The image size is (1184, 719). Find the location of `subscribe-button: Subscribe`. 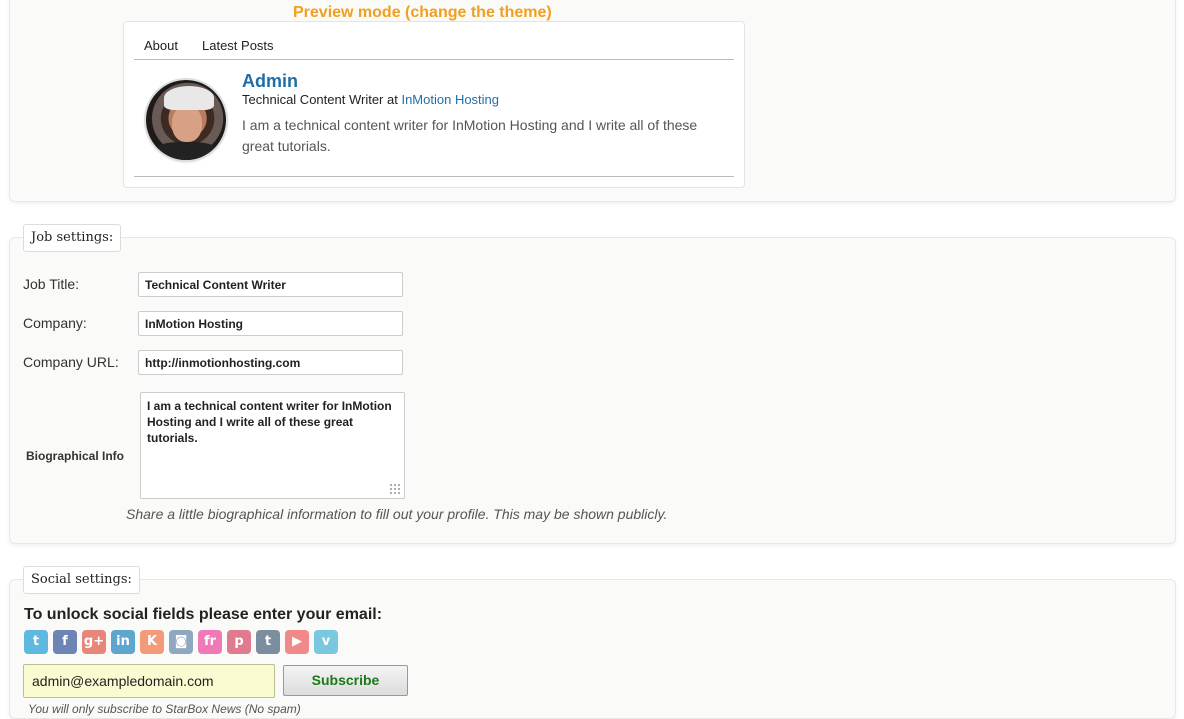

subscribe-button: Subscribe is located at coordinates (345, 680).